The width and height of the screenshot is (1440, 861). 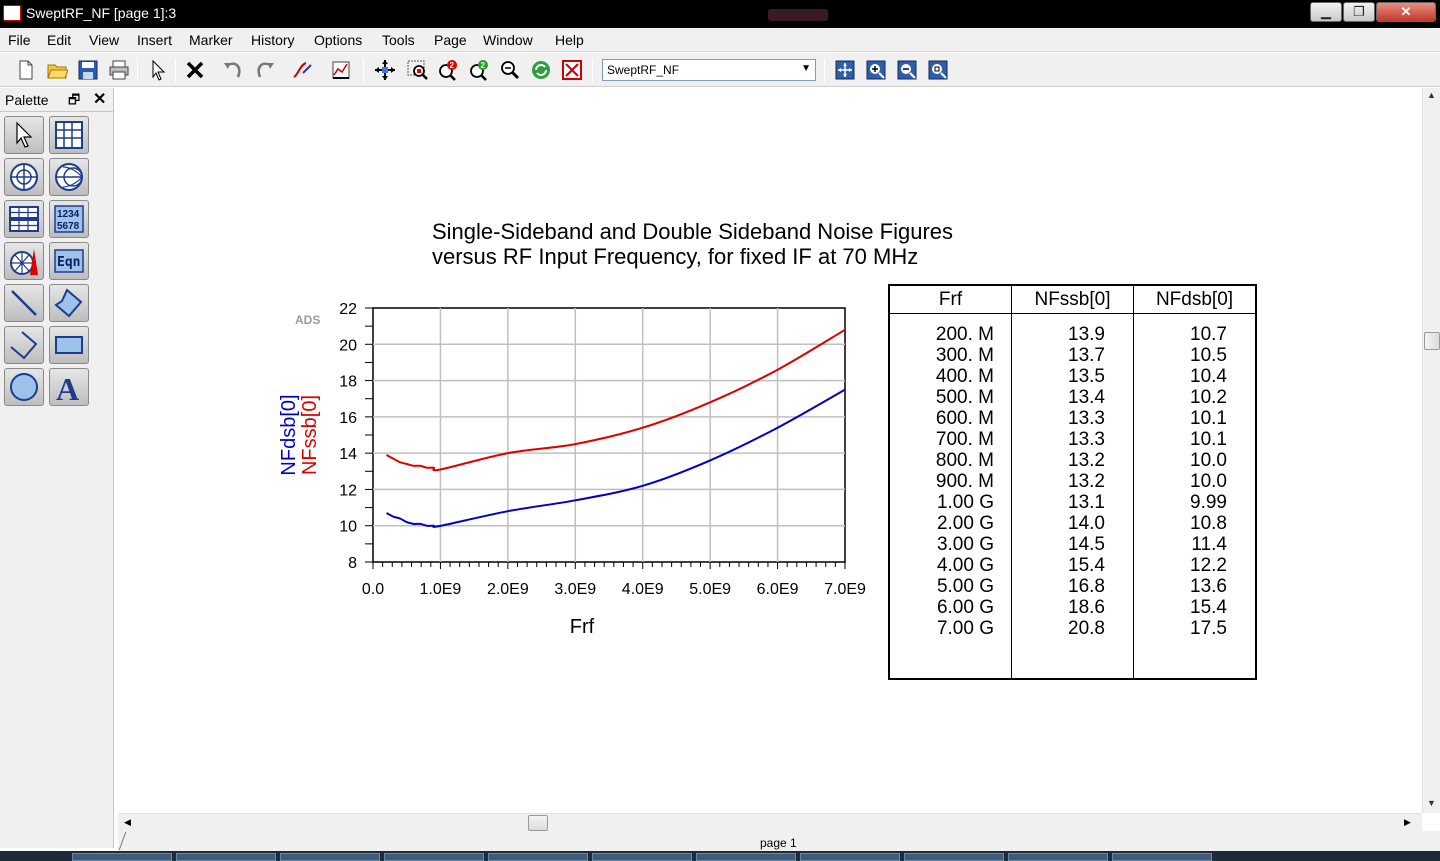 What do you see at coordinates (448, 70) in the screenshot?
I see `zoom-in-2x-icon: 2` at bounding box center [448, 70].